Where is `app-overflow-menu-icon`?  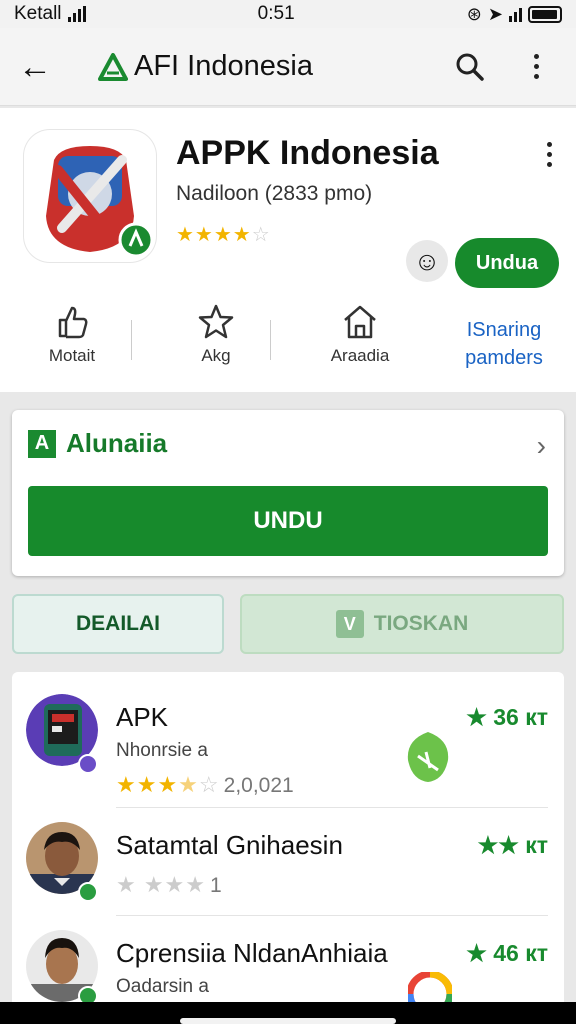
app-overflow-menu-icon is located at coordinates (549, 154).